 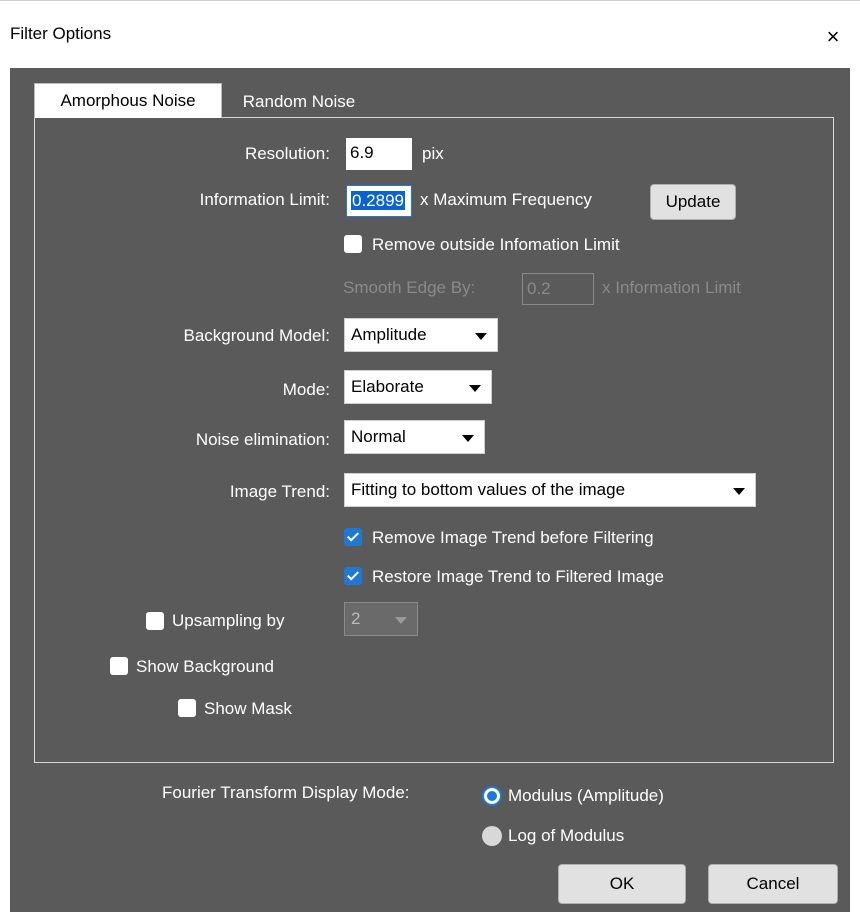 I want to click on mode-select: Elaborate, so click(x=418, y=387).